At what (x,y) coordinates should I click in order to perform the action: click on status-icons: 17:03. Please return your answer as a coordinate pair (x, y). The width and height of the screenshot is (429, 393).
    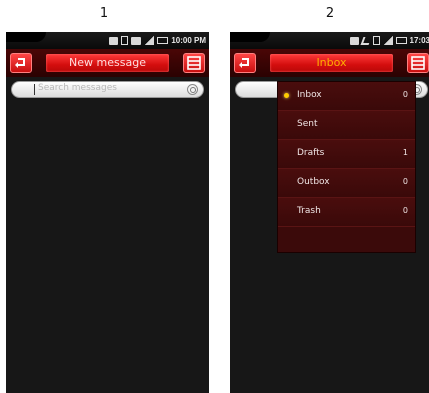
    Looking at the image, I should click on (389, 40).